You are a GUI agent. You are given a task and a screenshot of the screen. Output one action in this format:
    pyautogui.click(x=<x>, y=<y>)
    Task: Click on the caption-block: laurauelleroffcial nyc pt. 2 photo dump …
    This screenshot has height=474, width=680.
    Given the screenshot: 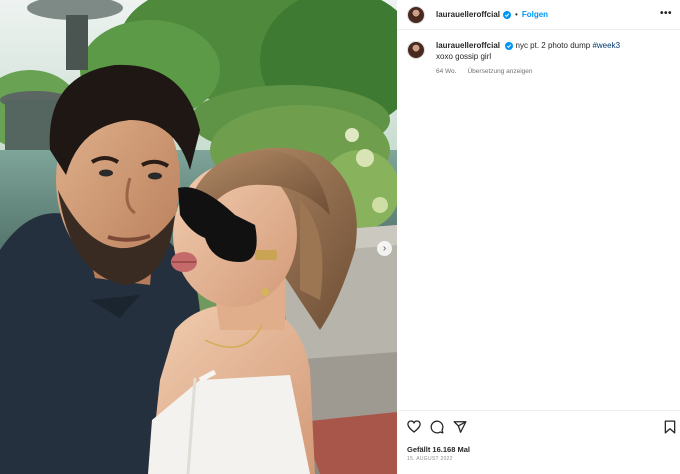 What is the action you would take?
    pyautogui.click(x=539, y=57)
    